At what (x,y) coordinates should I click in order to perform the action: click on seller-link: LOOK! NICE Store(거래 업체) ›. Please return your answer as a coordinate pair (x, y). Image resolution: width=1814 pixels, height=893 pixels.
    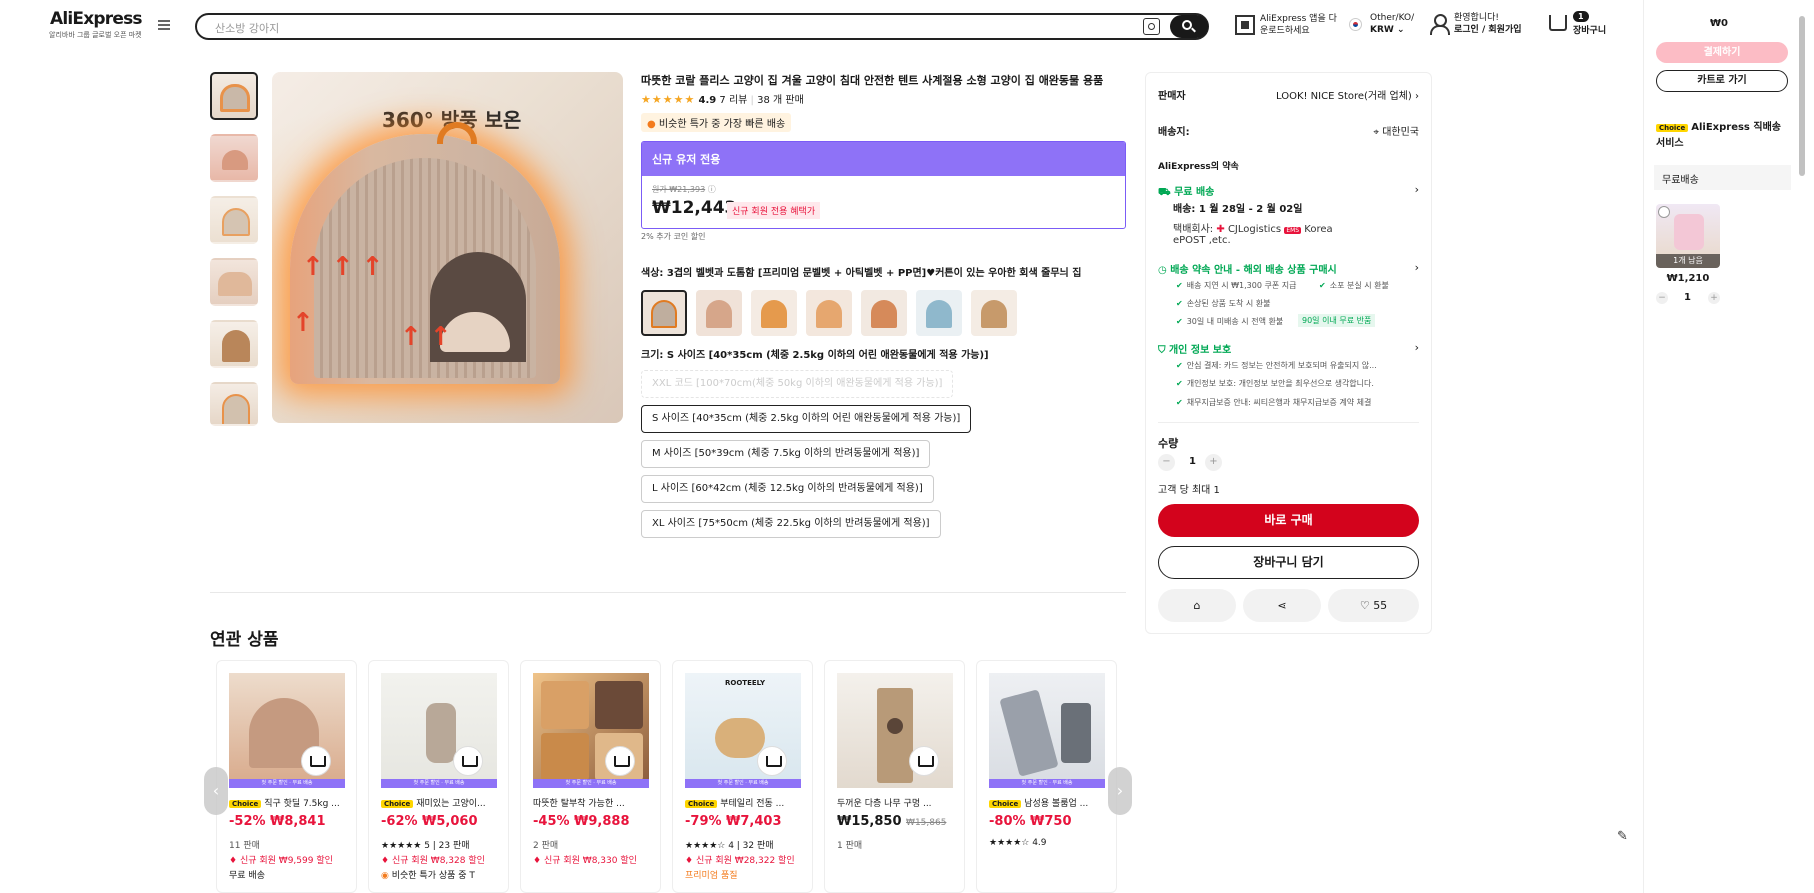
    Looking at the image, I should click on (1347, 94).